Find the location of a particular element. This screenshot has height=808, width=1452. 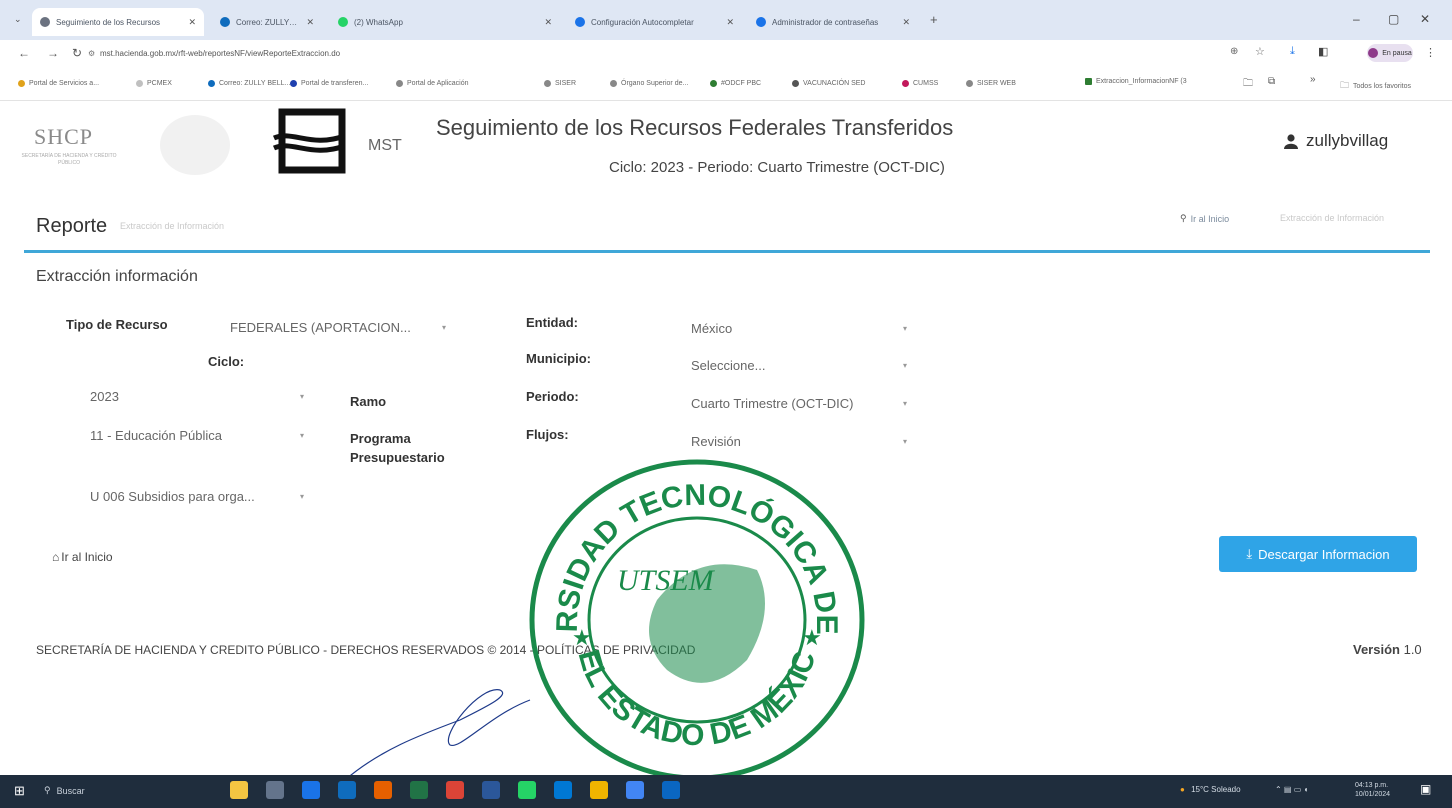

programa-select: U 006 Subsidios para orga... ▾ is located at coordinates (200, 496).